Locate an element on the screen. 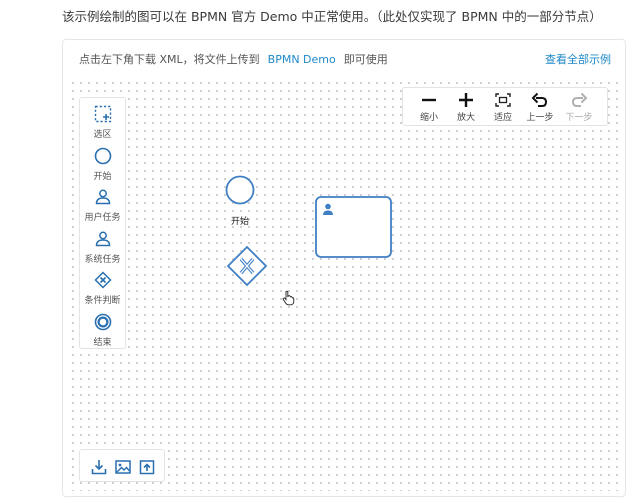 The image size is (640, 504). hand-cursor-icon is located at coordinates (288, 298).